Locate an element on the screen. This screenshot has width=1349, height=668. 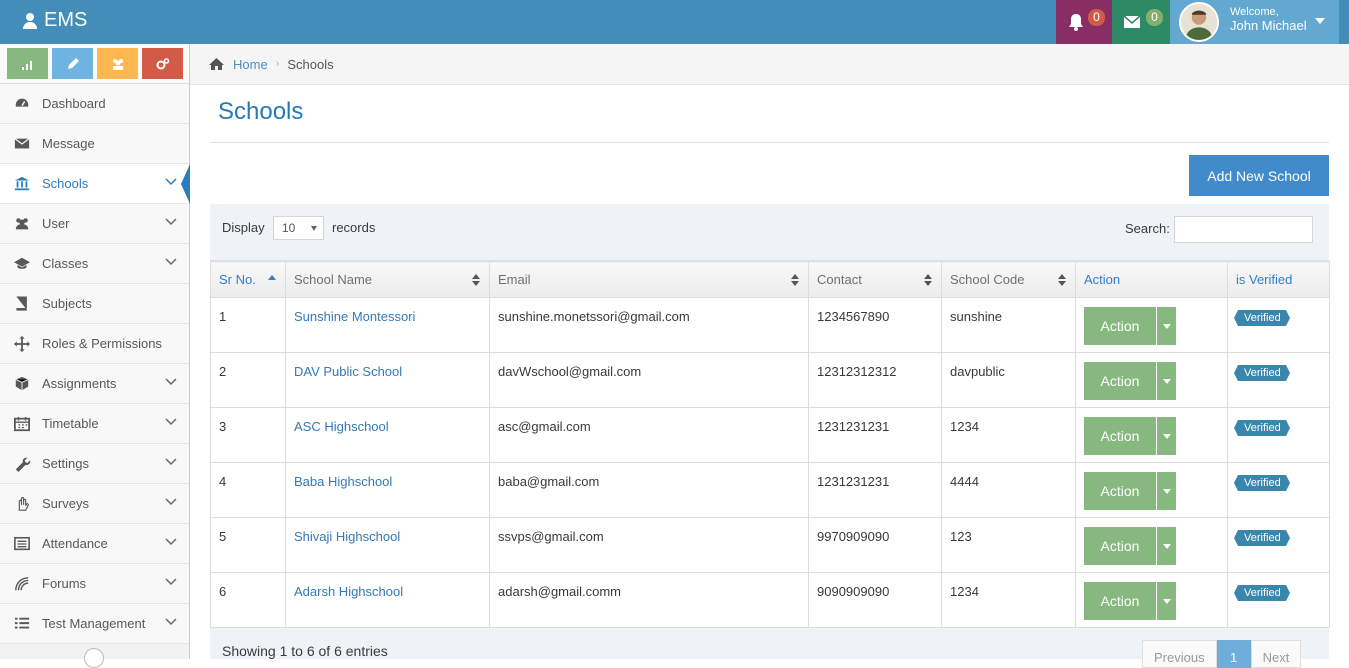
sidebar-item-label: Settings is located at coordinates (65, 463).